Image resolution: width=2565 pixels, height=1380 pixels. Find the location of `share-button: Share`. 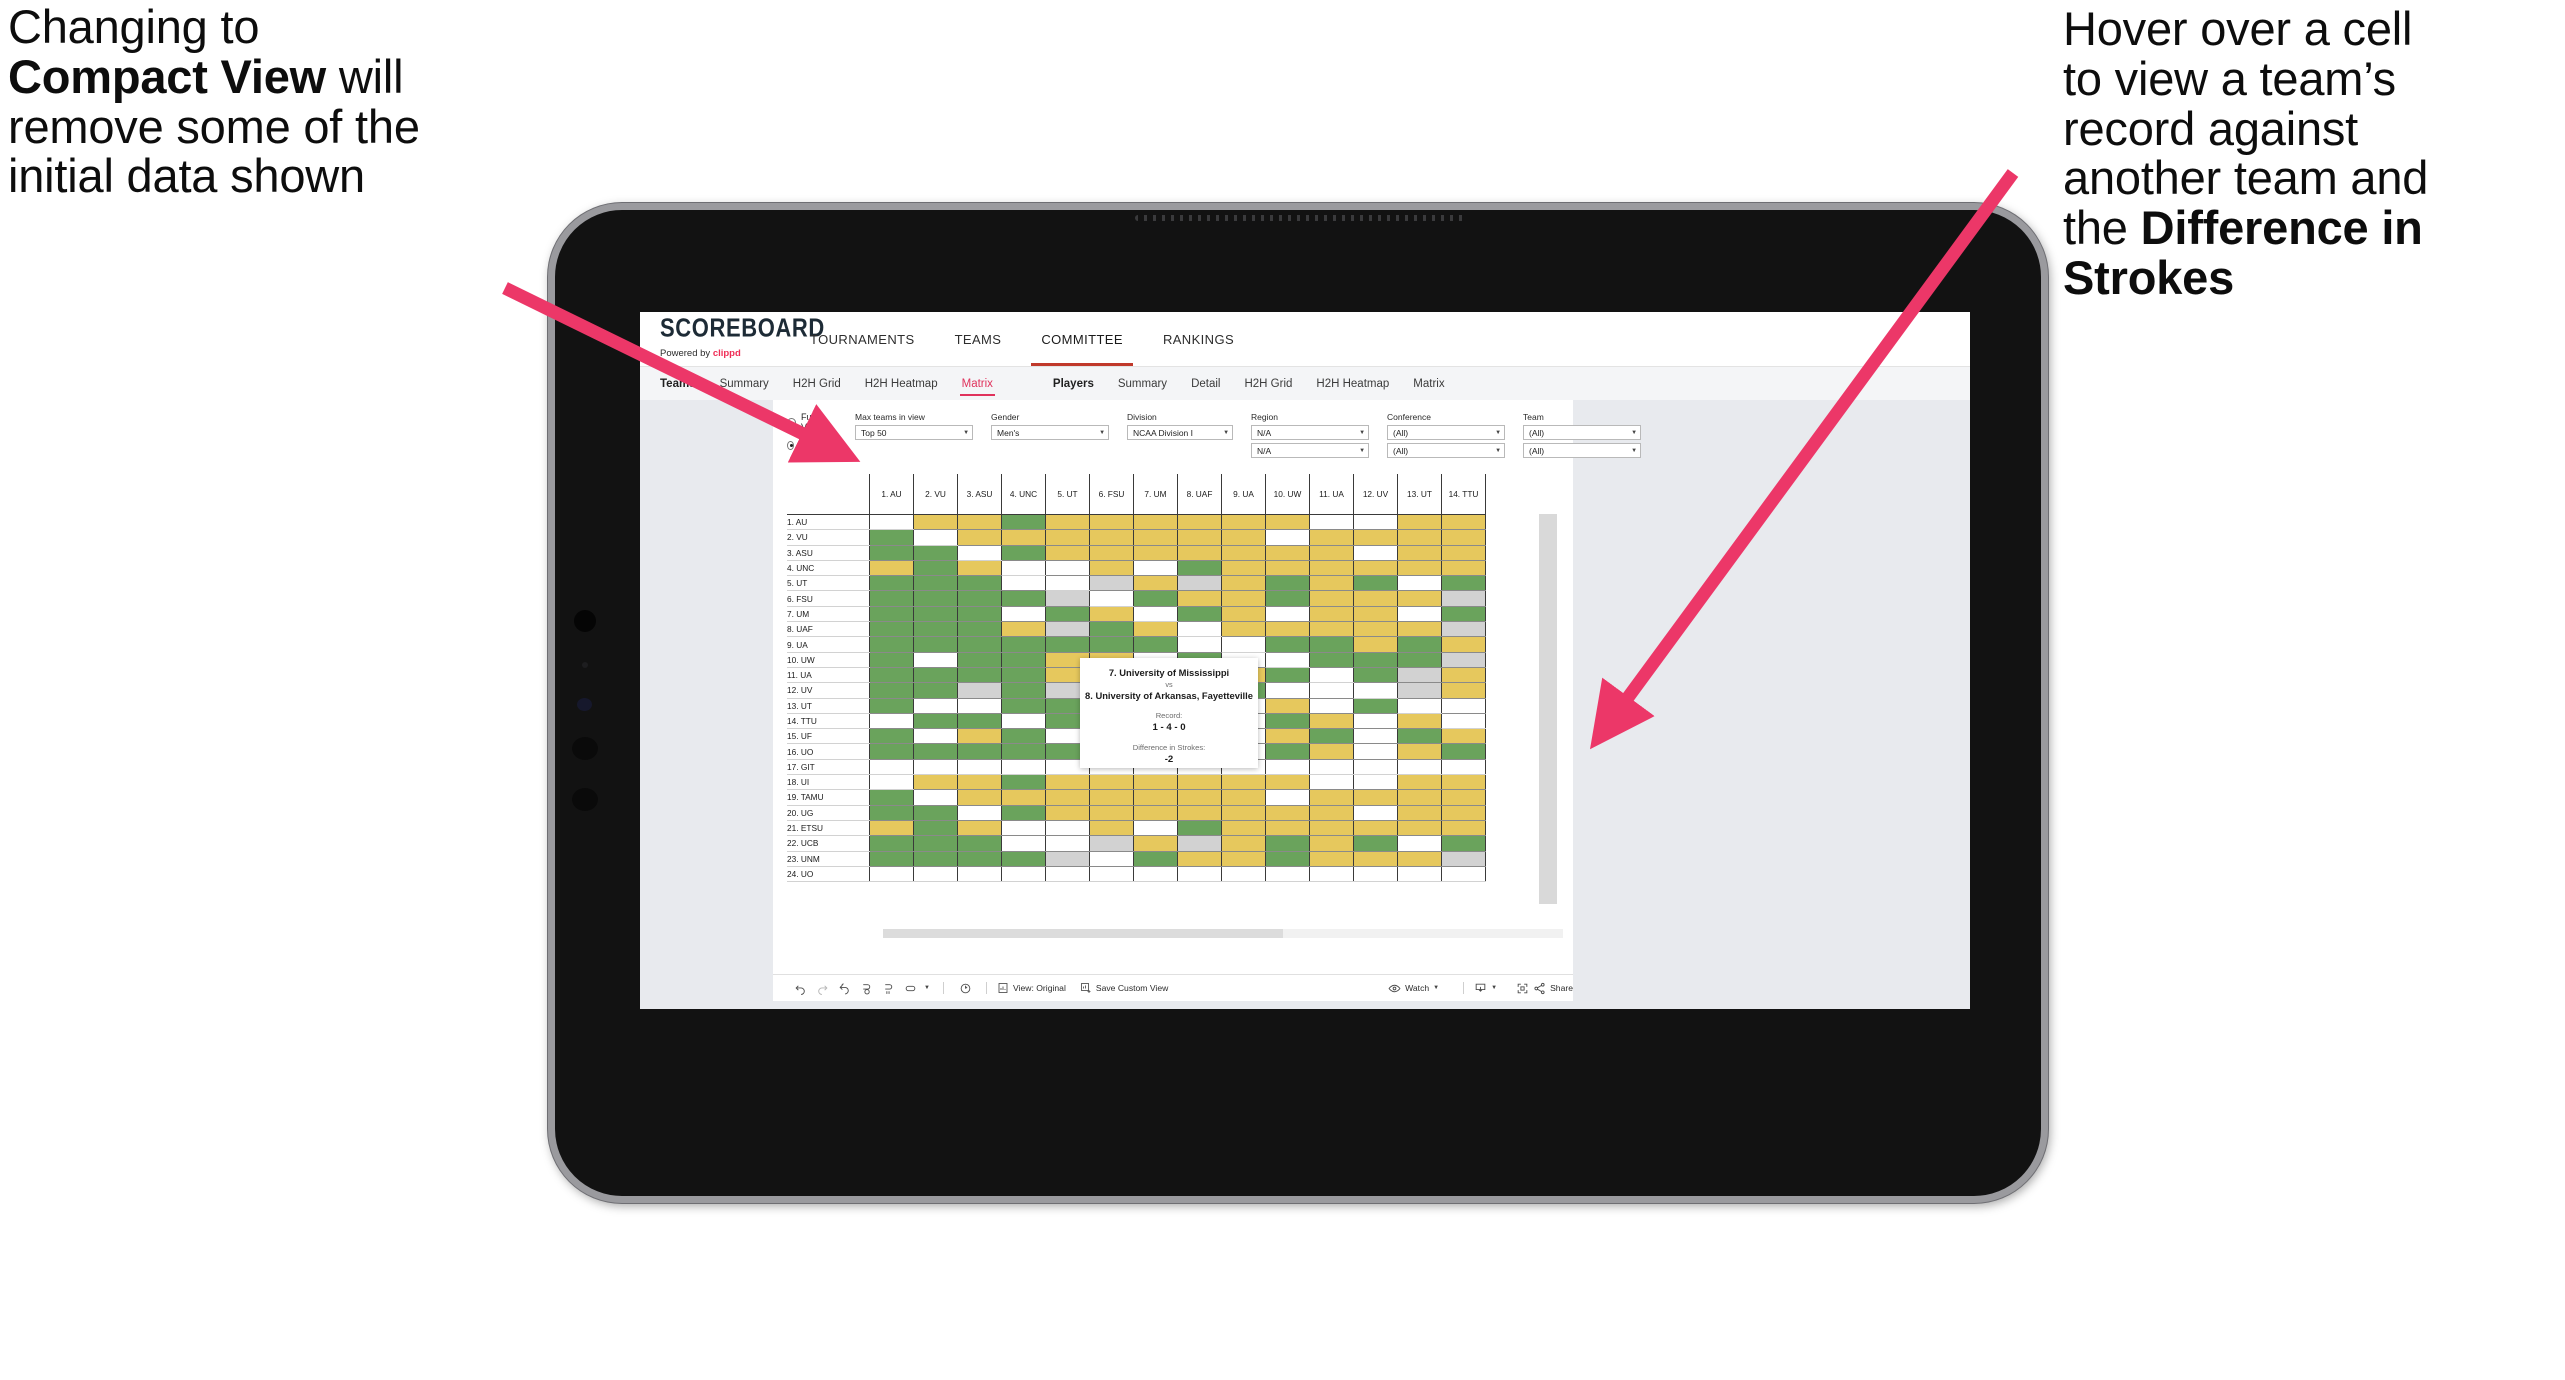

share-button: Share is located at coordinates (1553, 988).